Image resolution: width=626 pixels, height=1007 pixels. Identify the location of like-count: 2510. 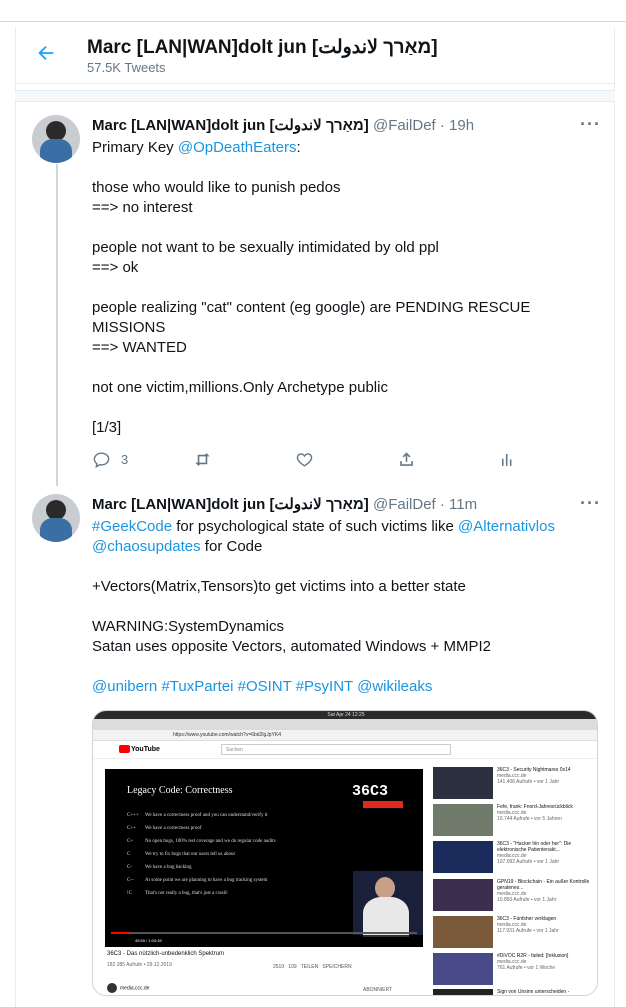
(279, 967).